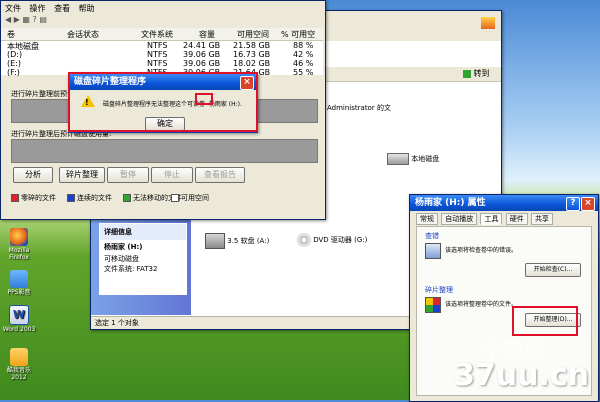  Describe the element at coordinates (11, 34) in the screenshot. I see `col-volume: 卷` at that location.